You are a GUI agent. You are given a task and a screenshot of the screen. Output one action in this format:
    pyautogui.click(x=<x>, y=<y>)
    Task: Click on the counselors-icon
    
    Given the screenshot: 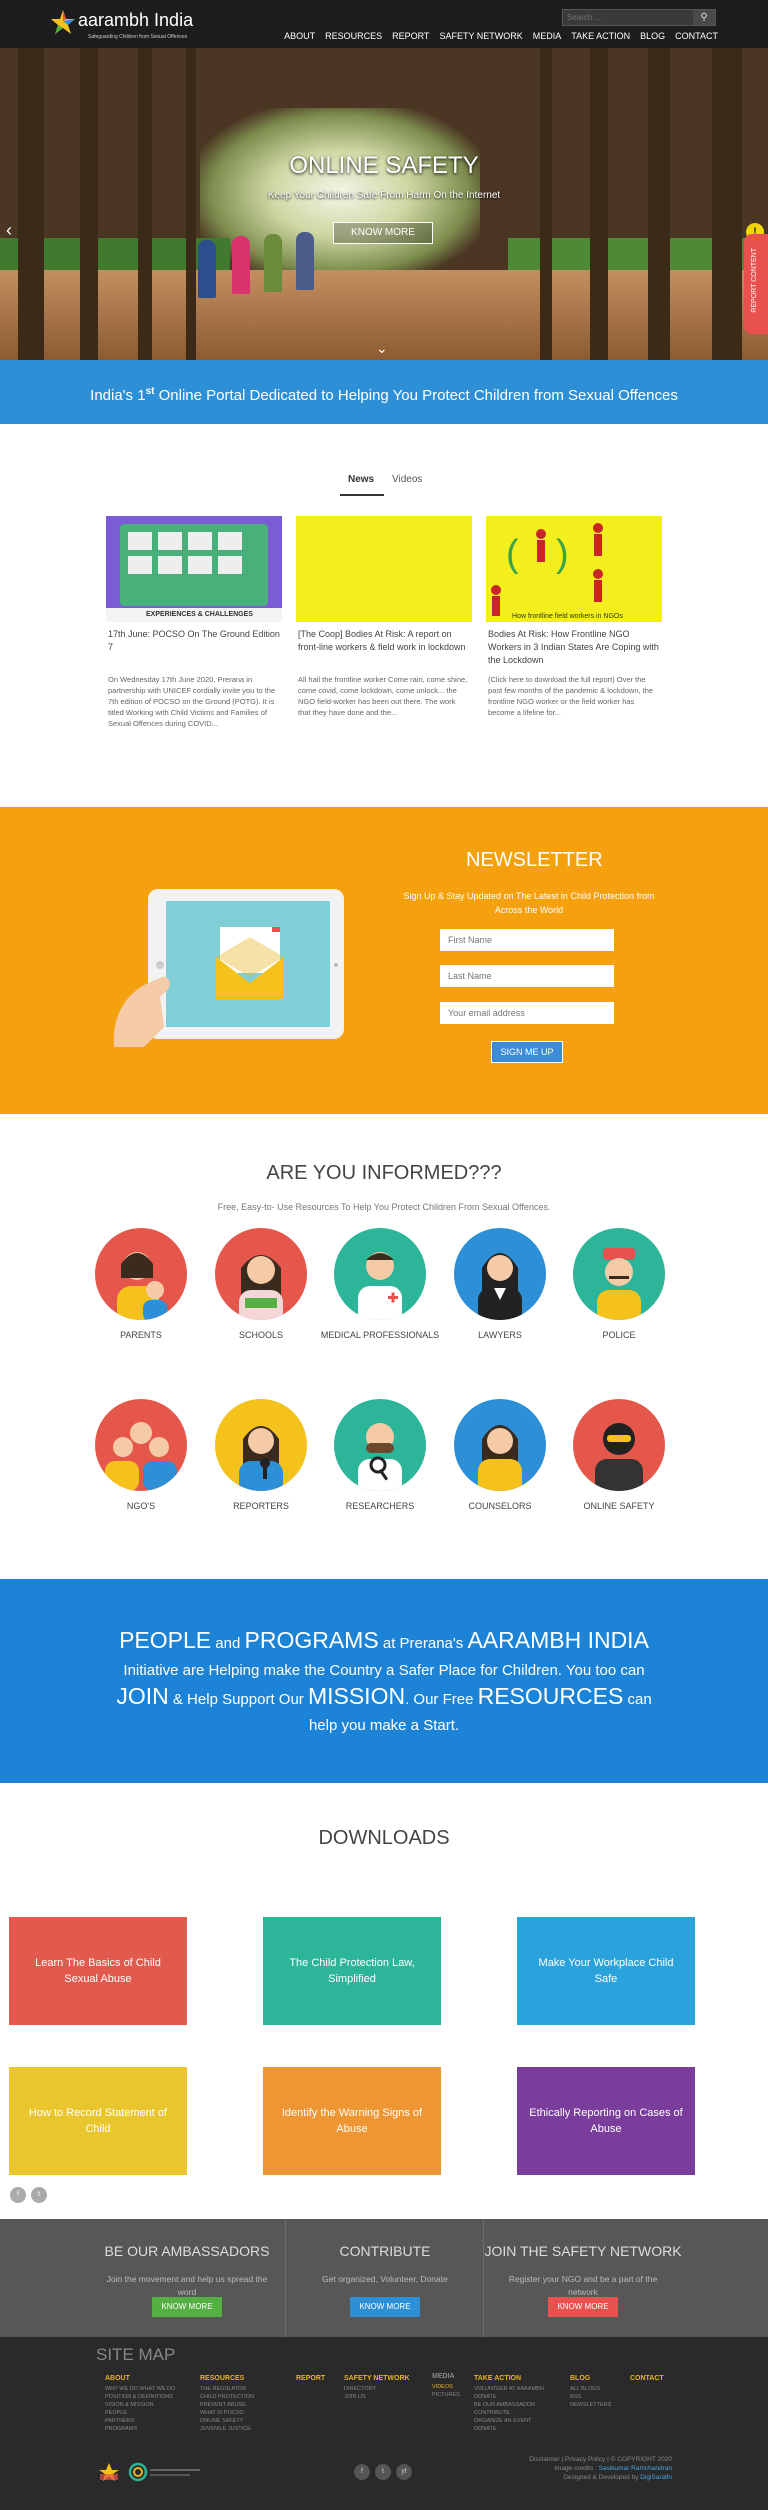 What is the action you would take?
    pyautogui.click(x=500, y=1445)
    